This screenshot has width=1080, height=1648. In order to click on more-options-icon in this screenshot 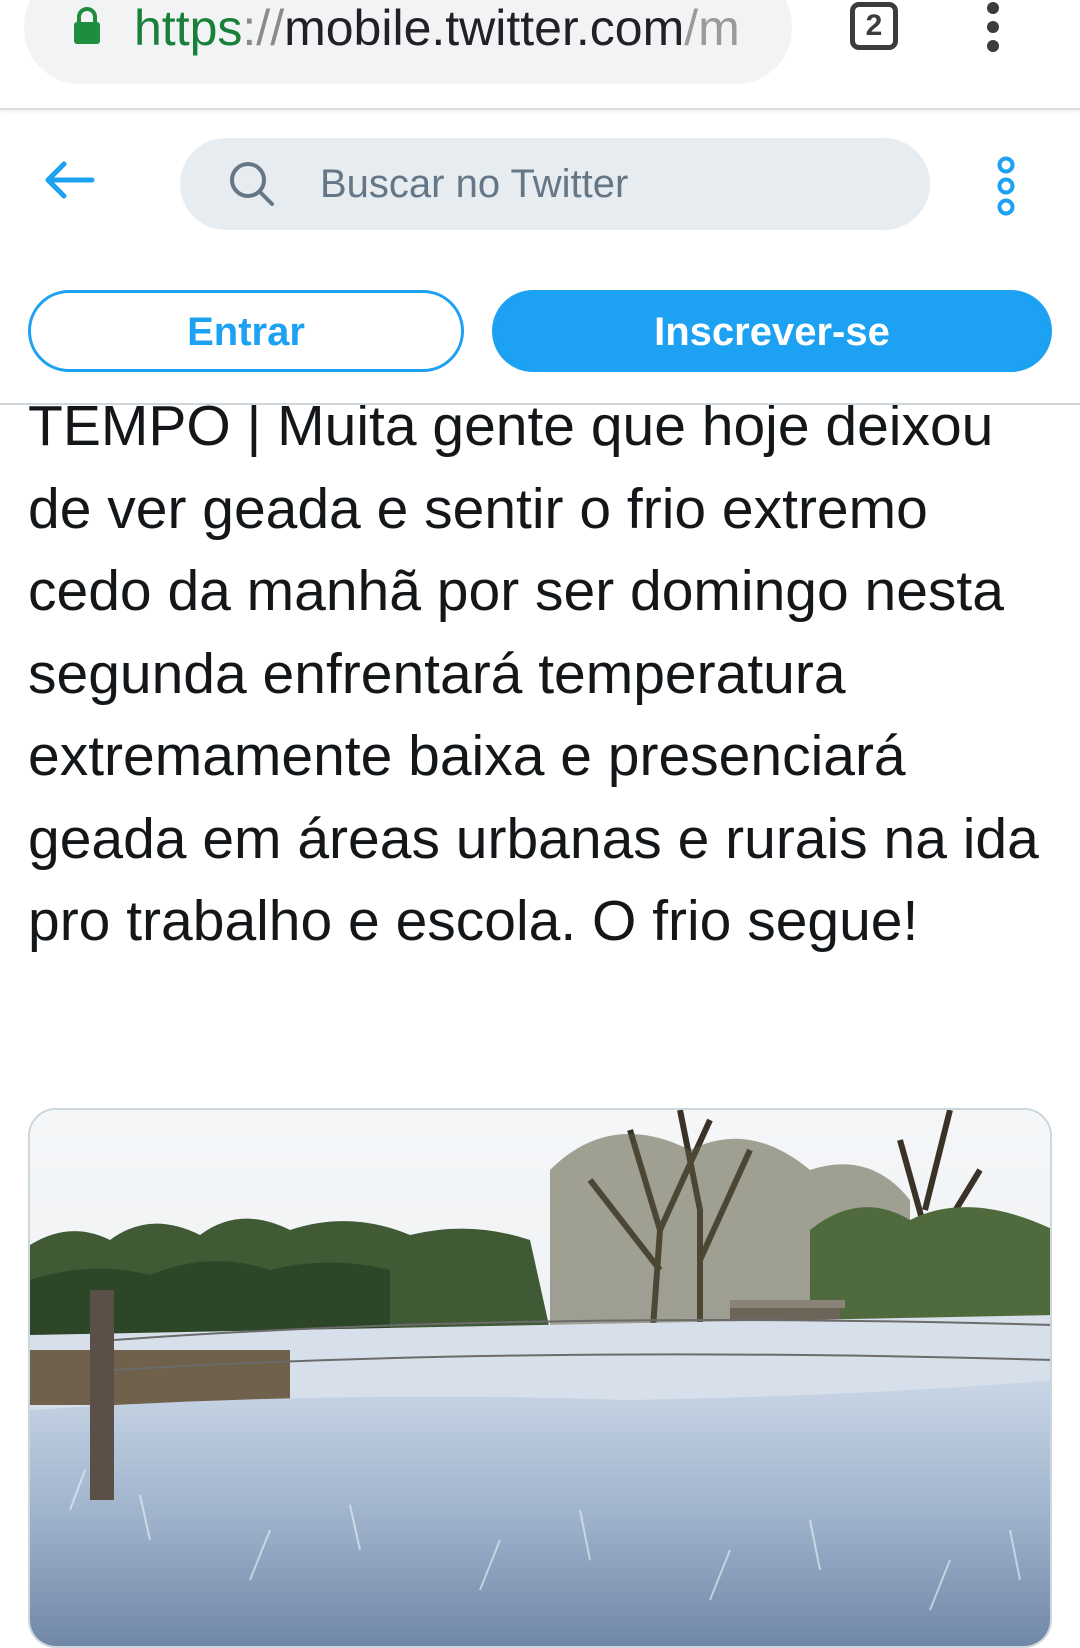, I will do `click(1006, 186)`.